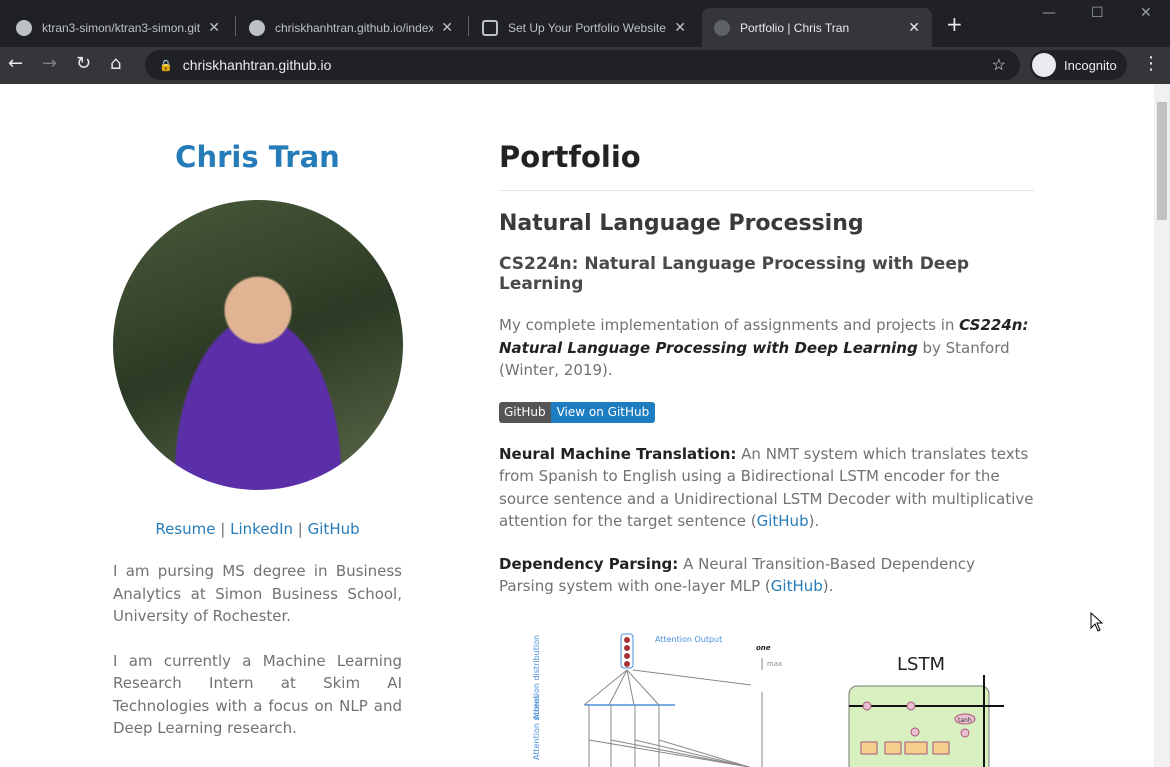  I want to click on mouse-cursor-icon, so click(1097, 622).